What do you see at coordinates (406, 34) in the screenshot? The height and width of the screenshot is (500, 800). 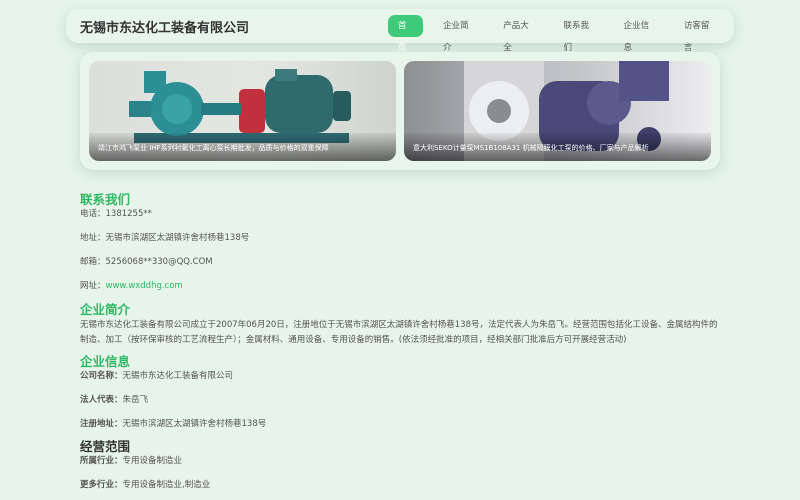 I see `nav-item-home: 首页` at bounding box center [406, 34].